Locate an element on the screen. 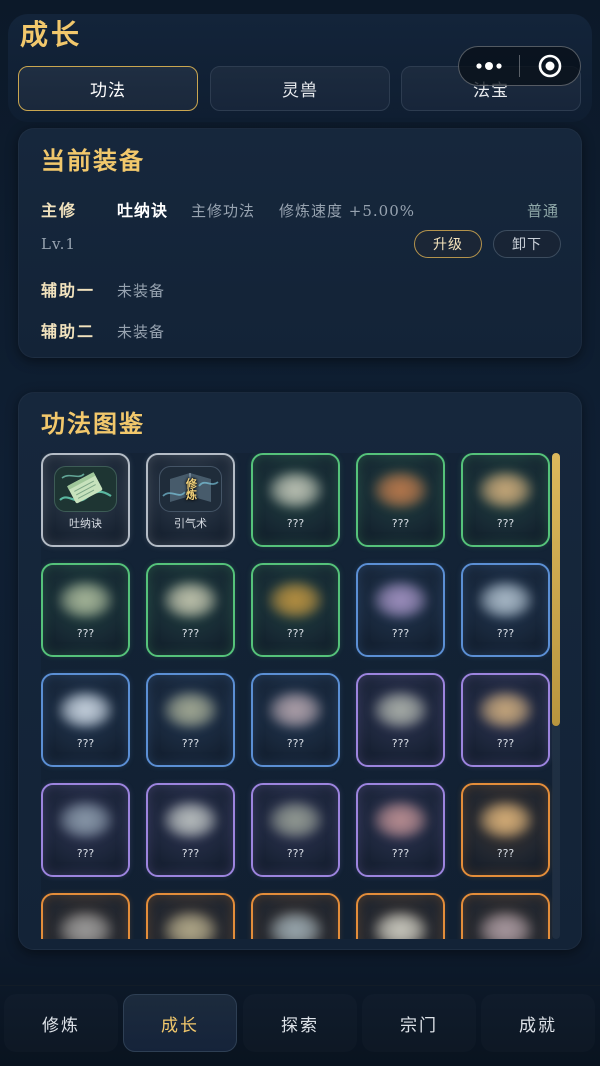 The image size is (600, 1066). capsule-divider is located at coordinates (519, 66).